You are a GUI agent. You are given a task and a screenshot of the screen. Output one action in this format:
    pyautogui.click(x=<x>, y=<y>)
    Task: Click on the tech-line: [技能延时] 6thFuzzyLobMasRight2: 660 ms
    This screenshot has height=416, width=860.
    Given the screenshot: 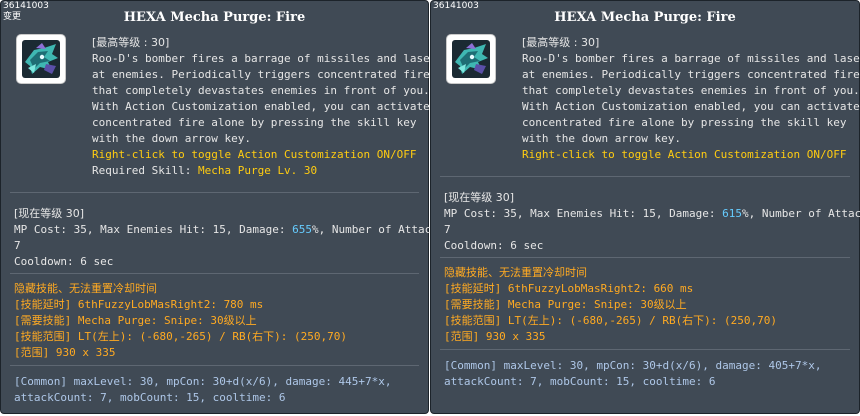 What is the action you would take?
    pyautogui.click(x=569, y=288)
    